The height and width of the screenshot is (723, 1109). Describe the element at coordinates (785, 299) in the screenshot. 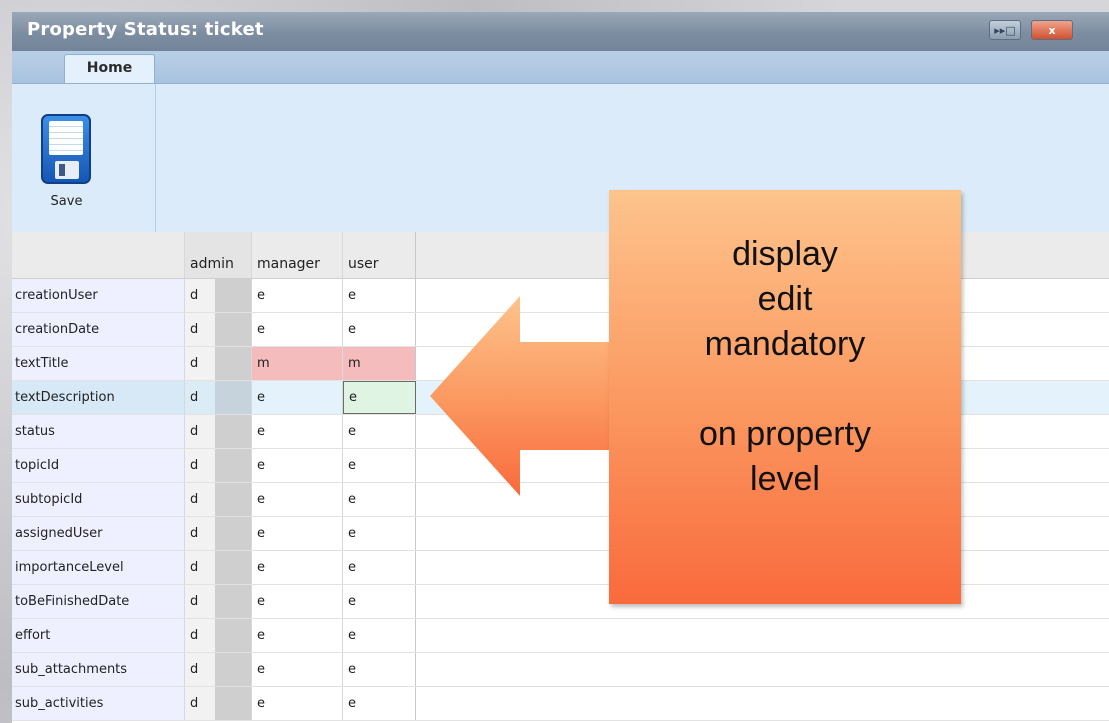

I see `callout-line: edit` at that location.